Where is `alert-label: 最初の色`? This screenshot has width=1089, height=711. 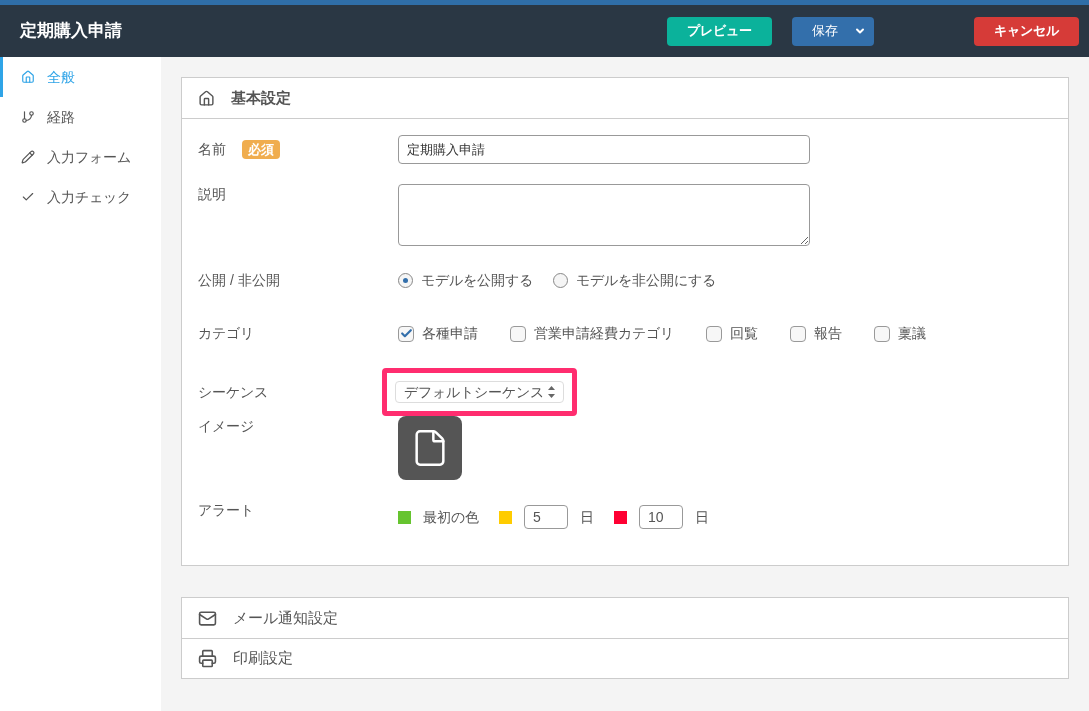 alert-label: 最初の色 is located at coordinates (451, 517).